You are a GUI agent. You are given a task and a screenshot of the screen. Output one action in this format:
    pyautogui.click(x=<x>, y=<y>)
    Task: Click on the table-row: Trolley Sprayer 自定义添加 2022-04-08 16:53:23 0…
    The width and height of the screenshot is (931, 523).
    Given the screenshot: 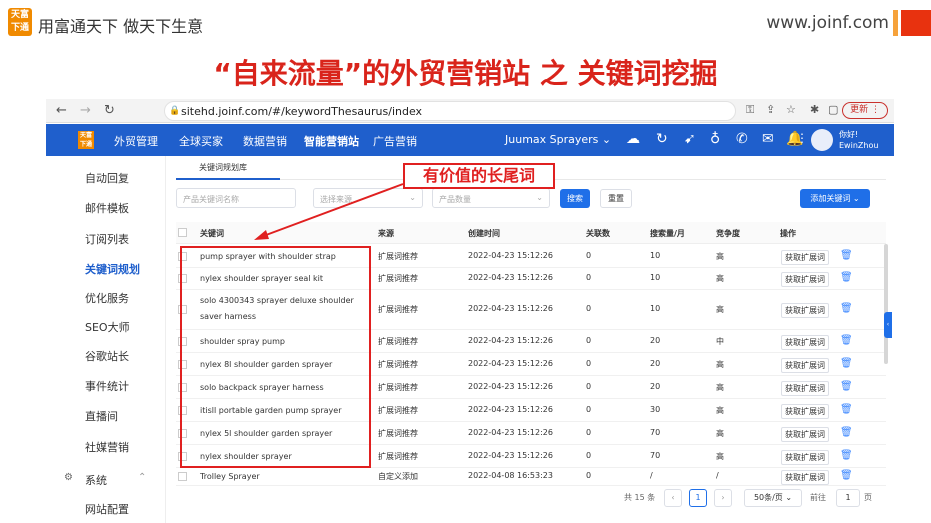 What is the action you would take?
    pyautogui.click(x=531, y=477)
    